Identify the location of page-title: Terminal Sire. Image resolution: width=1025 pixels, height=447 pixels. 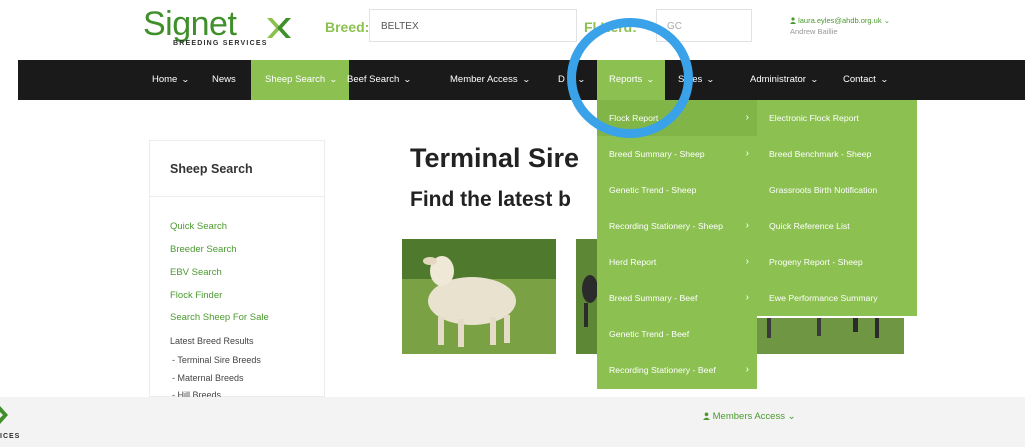
(495, 158).